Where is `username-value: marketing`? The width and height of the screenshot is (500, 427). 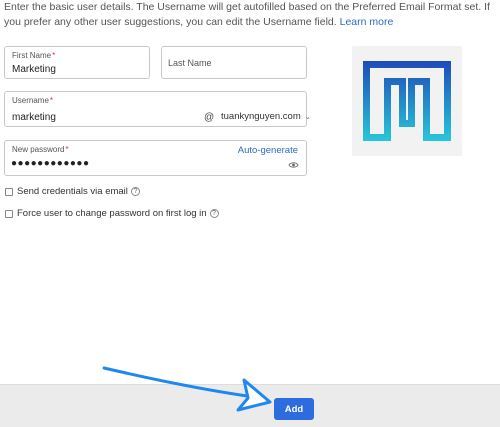 username-value: marketing is located at coordinates (34, 117).